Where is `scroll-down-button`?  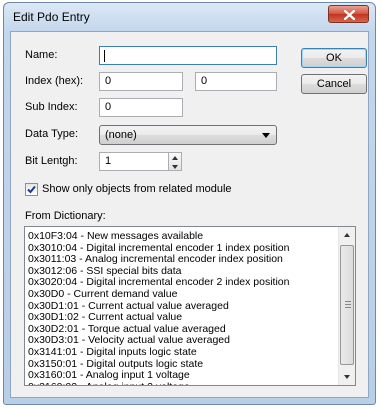
scroll-down-button is located at coordinates (347, 376).